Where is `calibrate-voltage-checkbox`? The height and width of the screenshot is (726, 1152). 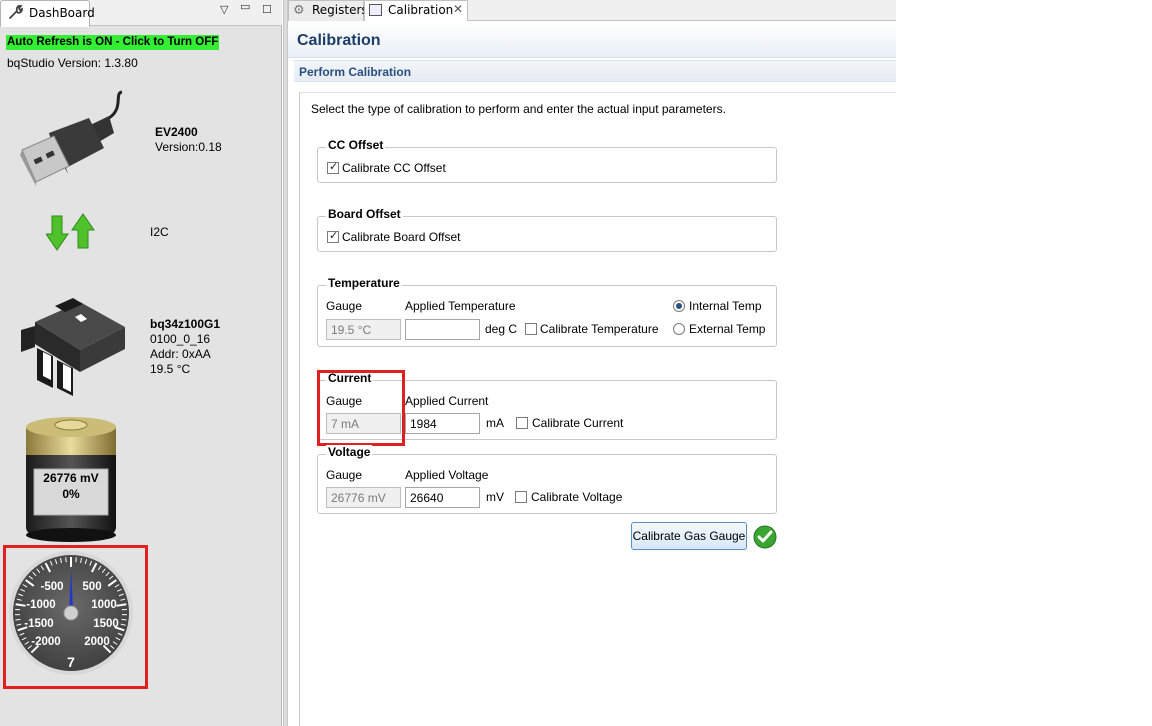 calibrate-voltage-checkbox is located at coordinates (521, 497).